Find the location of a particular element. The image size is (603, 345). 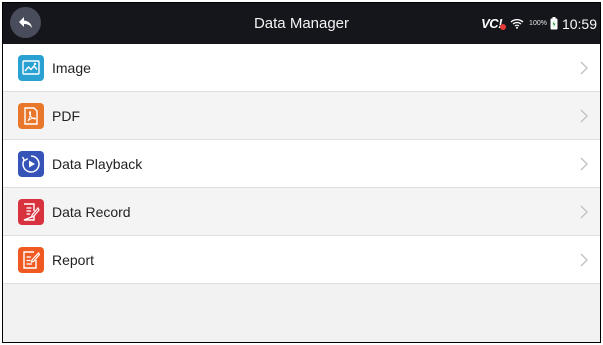

vci-disconnected-dot is located at coordinates (503, 27).